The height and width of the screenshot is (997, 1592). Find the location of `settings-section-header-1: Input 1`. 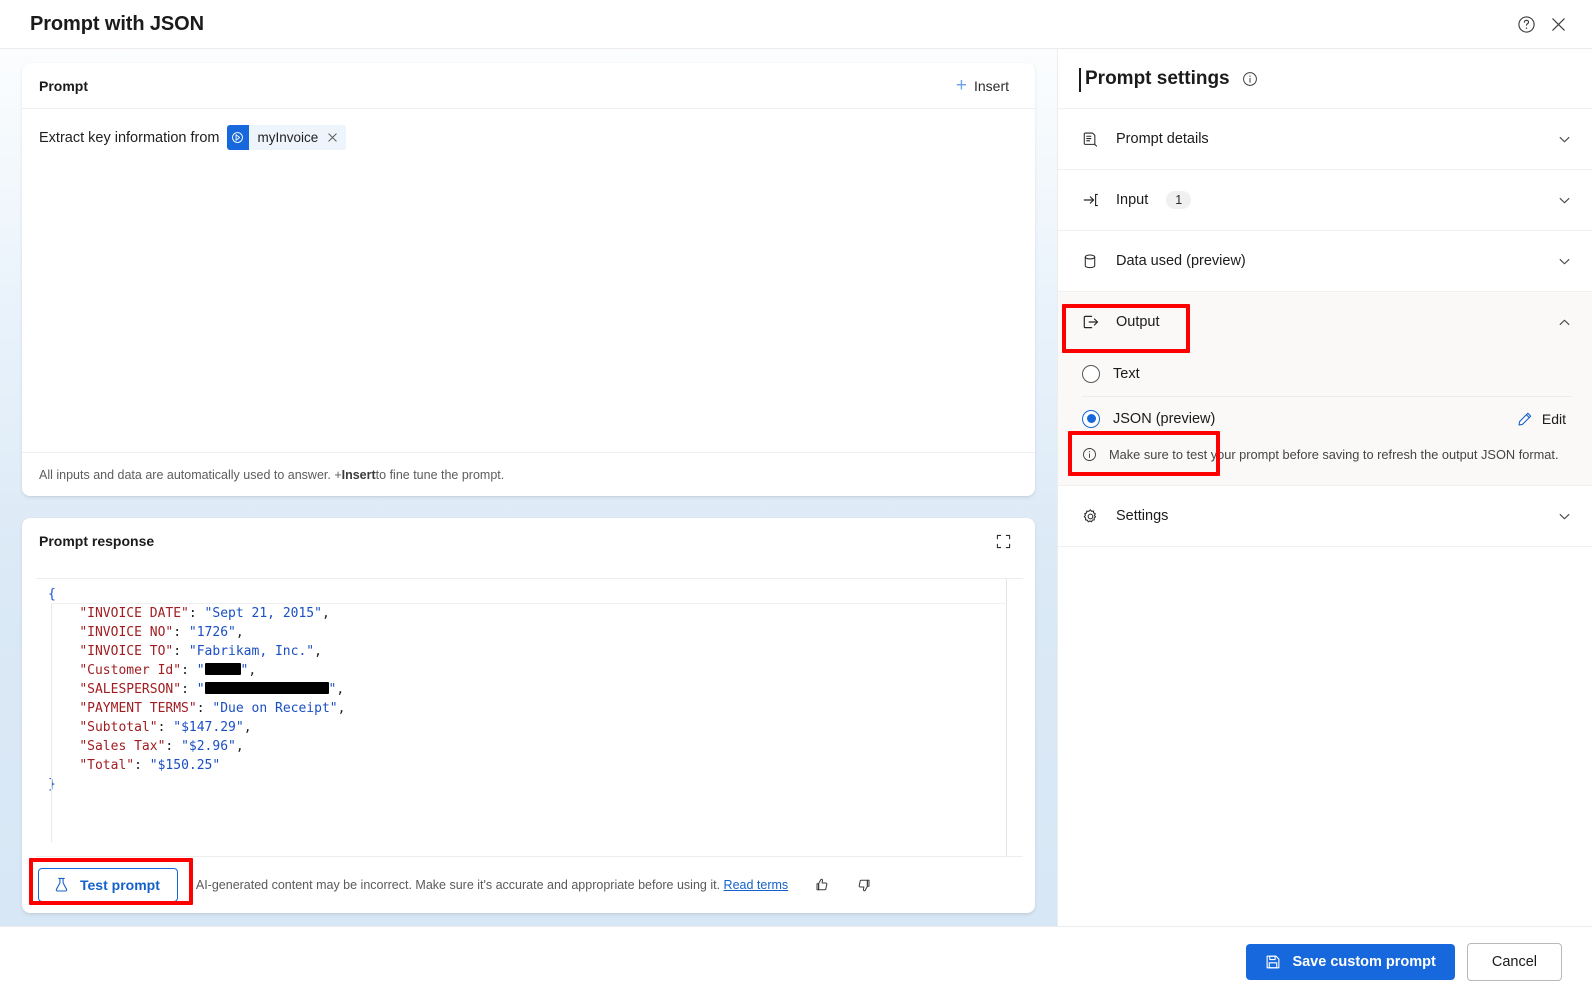

settings-section-header-1: Input 1 is located at coordinates (1325, 200).